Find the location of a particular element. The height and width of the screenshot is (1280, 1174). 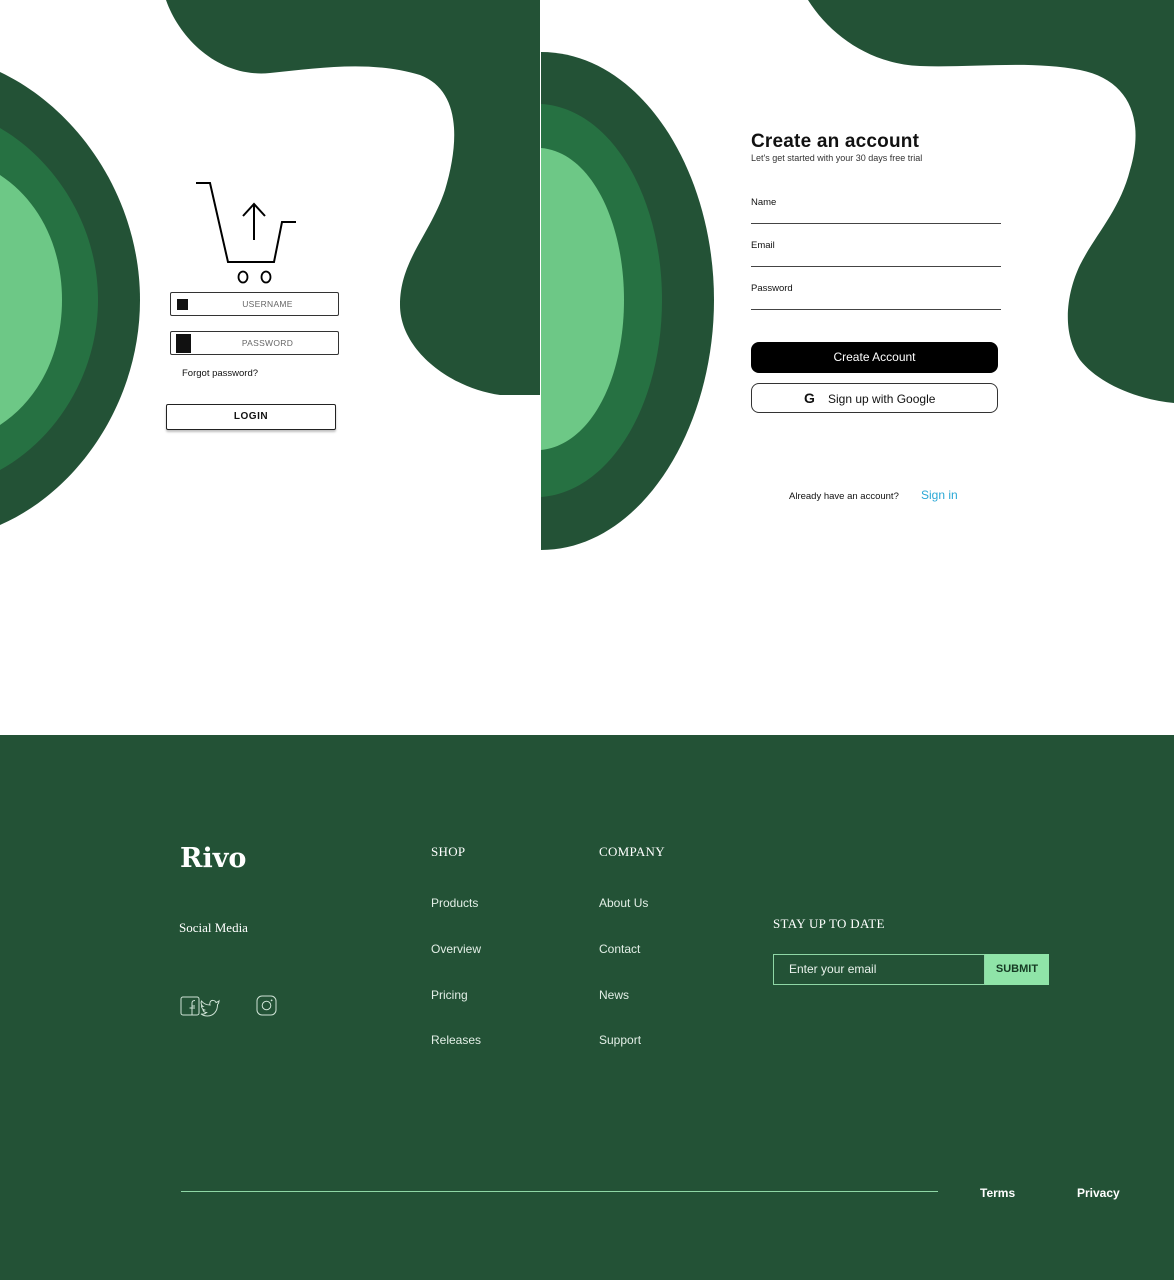

login-button: LOGIN is located at coordinates (251, 417).